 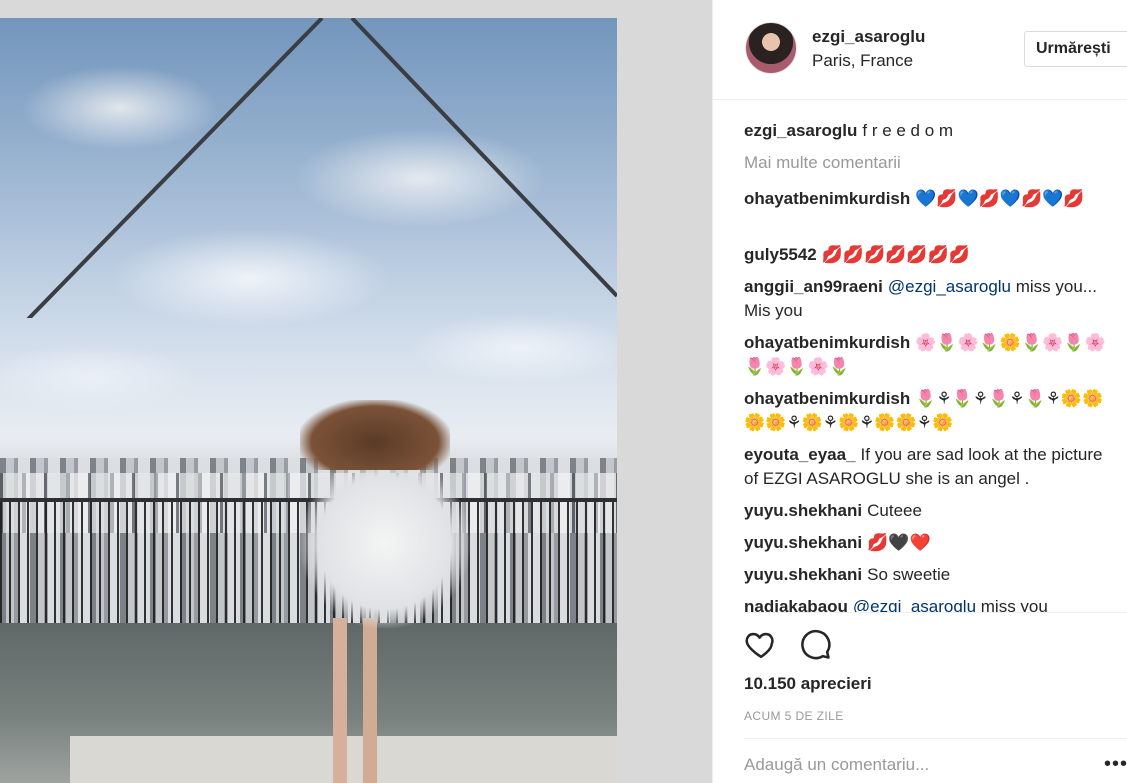 I want to click on list-item: yuyu.shekhani 💋🖤❤️, so click(x=929, y=543).